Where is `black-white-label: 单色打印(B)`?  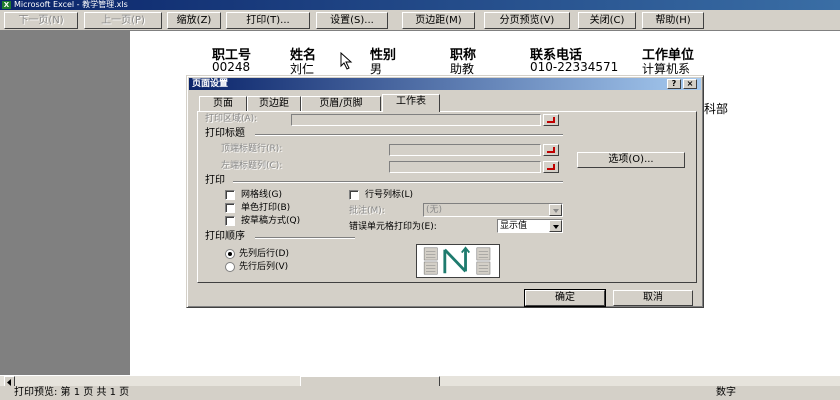
black-white-label: 单色打印(B) is located at coordinates (266, 208).